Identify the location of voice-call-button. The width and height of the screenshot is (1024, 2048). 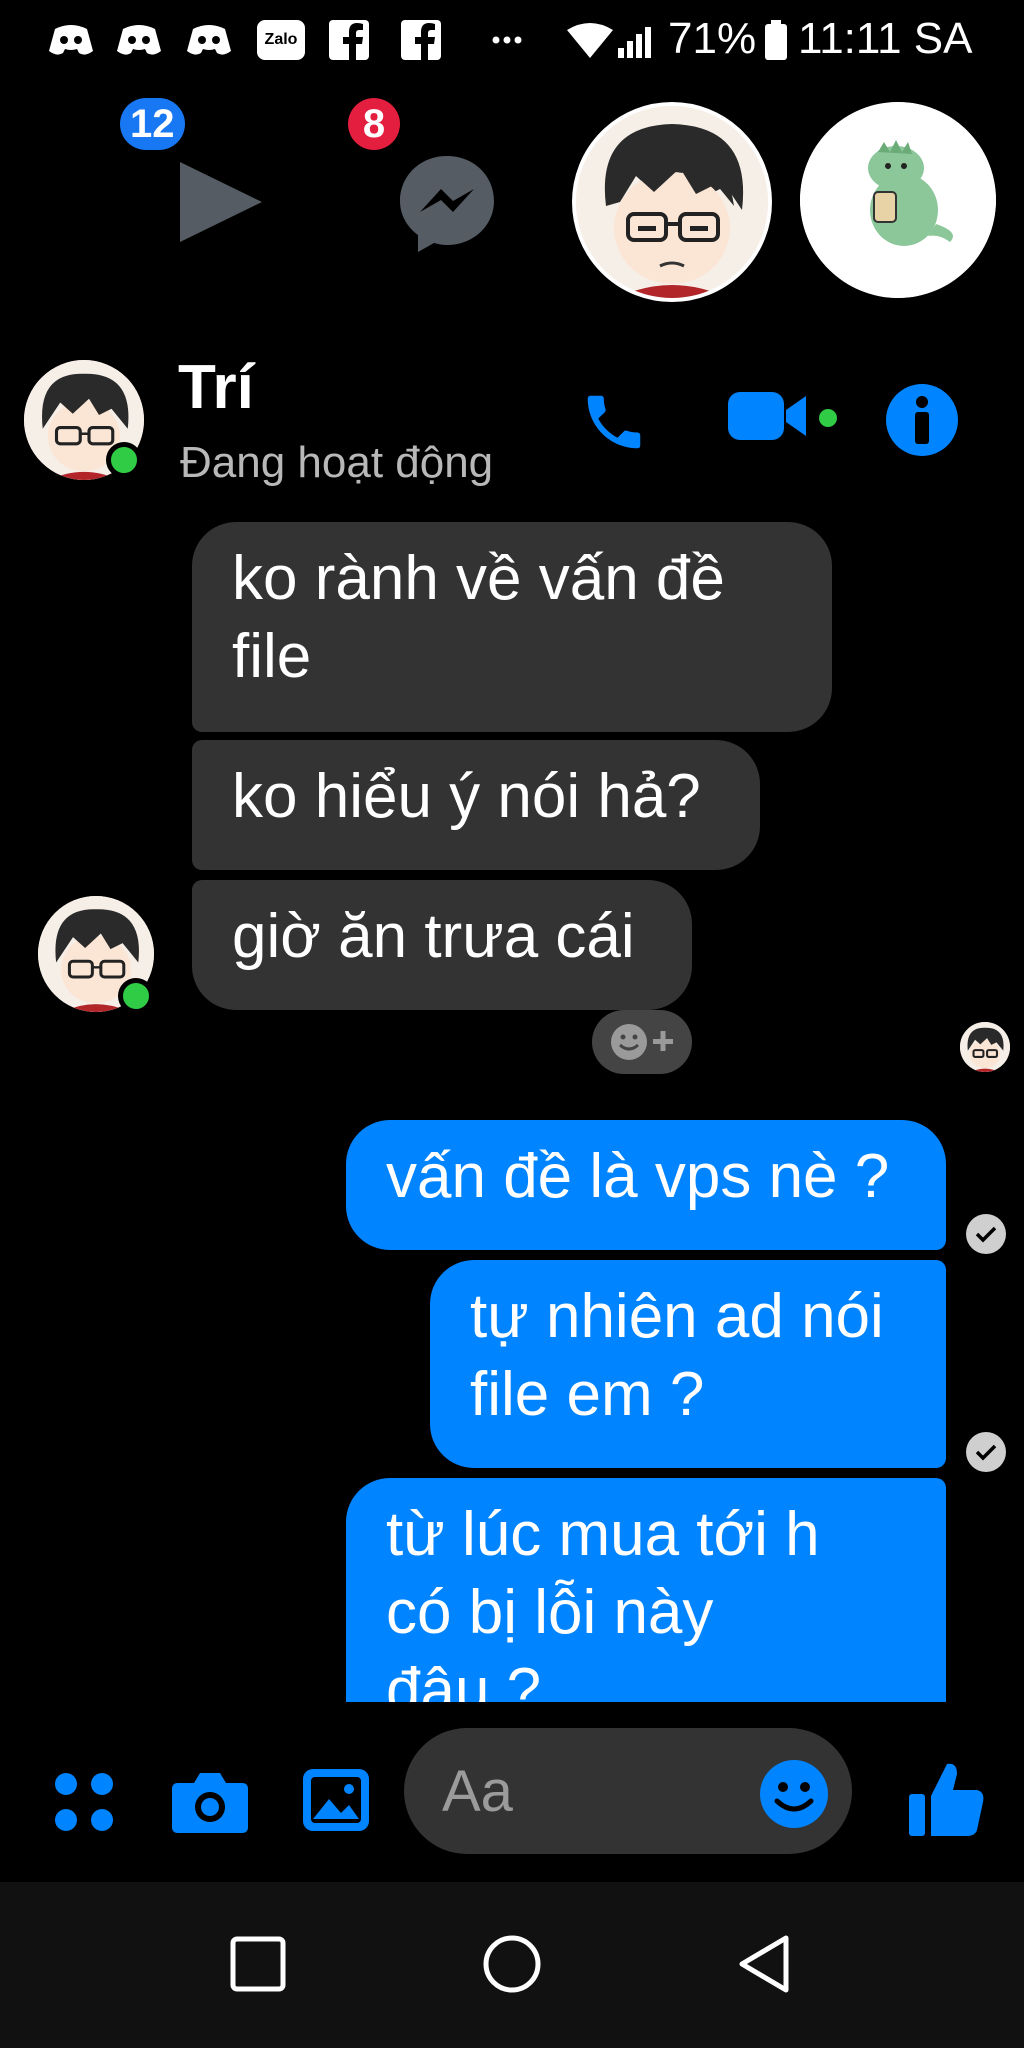
(614, 422).